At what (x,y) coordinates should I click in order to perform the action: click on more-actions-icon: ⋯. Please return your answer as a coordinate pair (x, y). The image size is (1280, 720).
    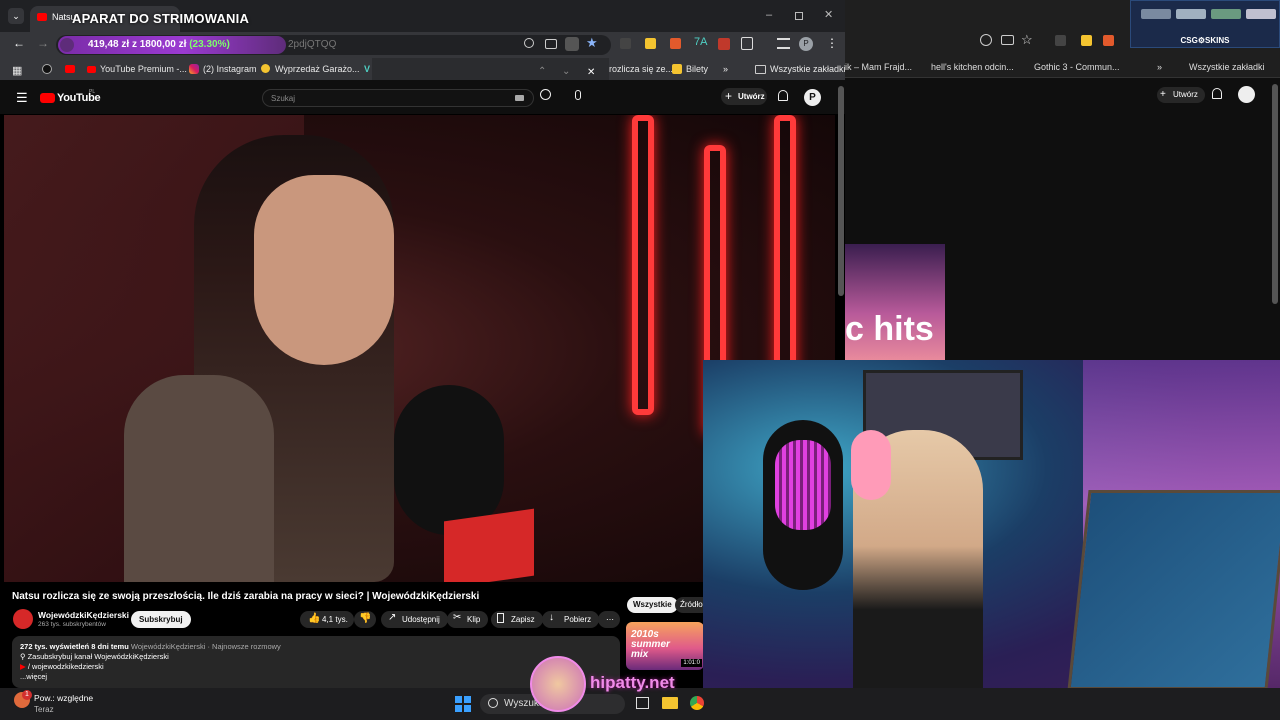
    Looking at the image, I should click on (609, 619).